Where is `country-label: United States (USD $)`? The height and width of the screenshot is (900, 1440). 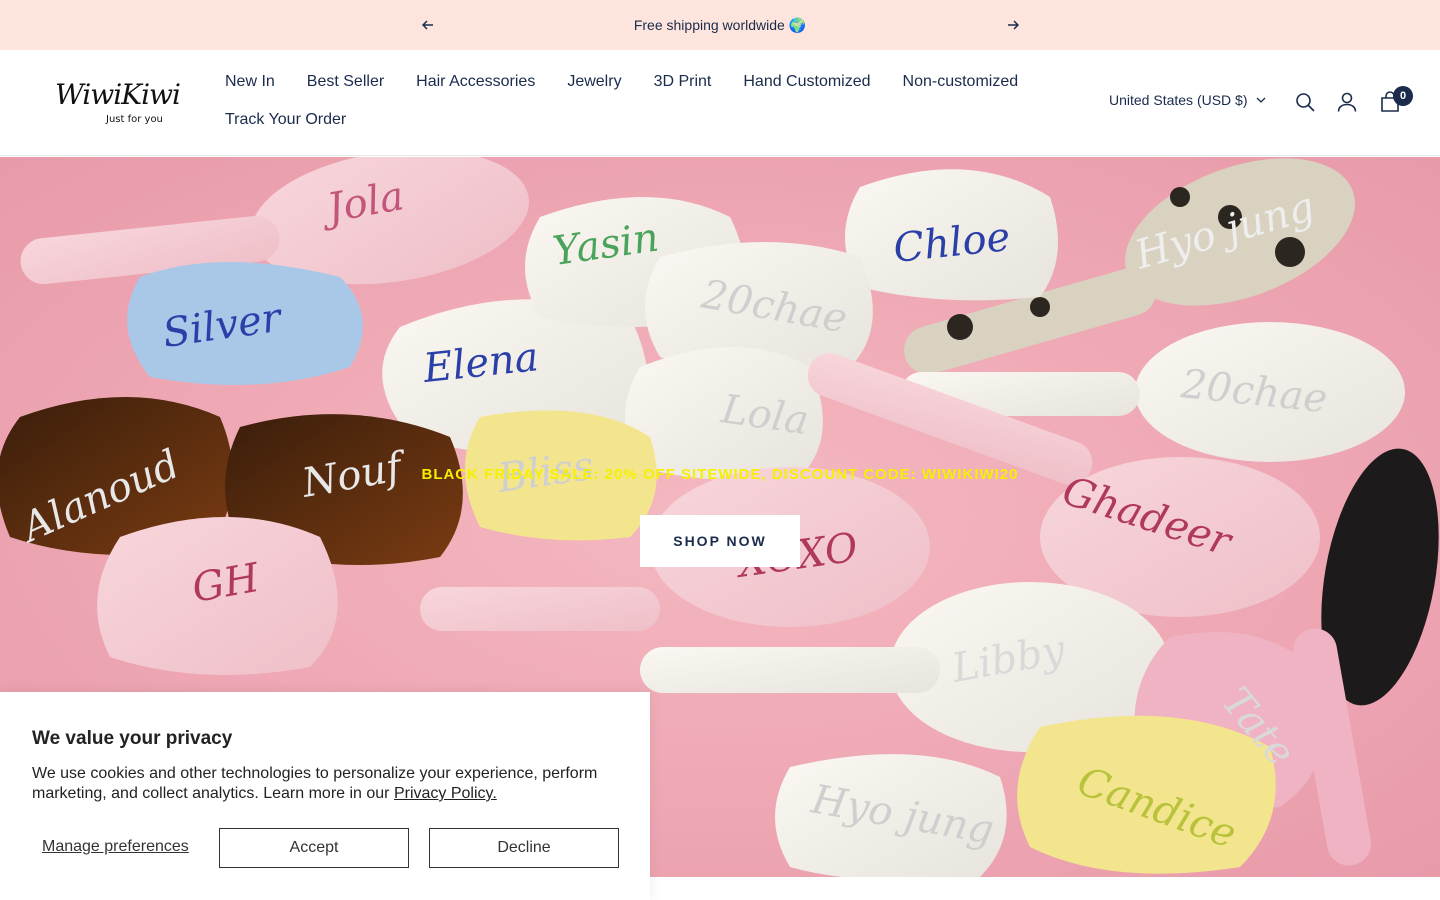
country-label: United States (USD $) is located at coordinates (1178, 100).